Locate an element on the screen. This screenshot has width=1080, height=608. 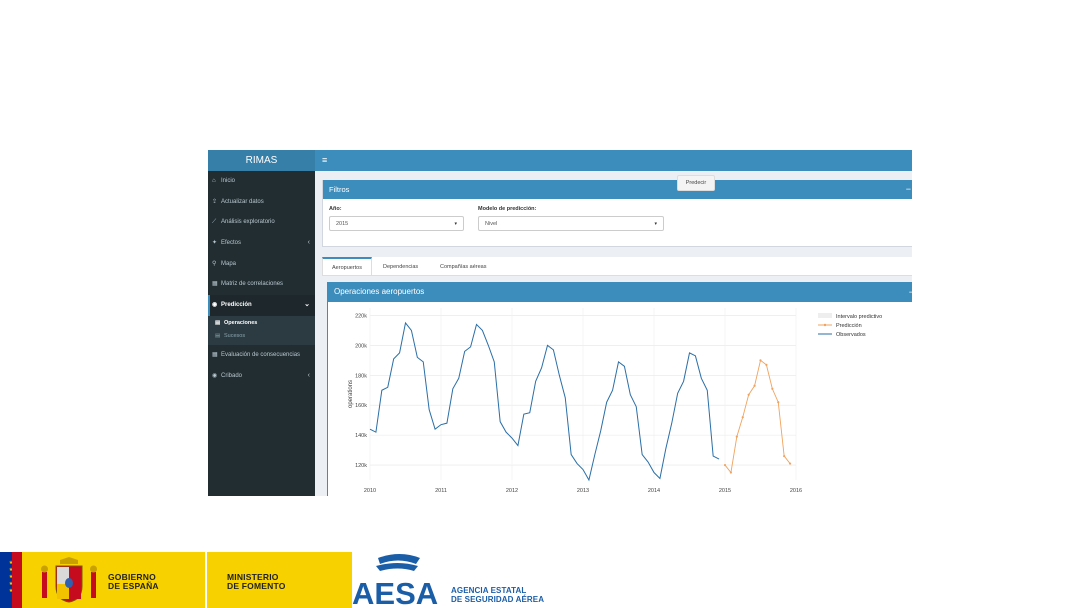
aesa-line-2: DE SEGURIDAD AÉREA is located at coordinates (498, 599).